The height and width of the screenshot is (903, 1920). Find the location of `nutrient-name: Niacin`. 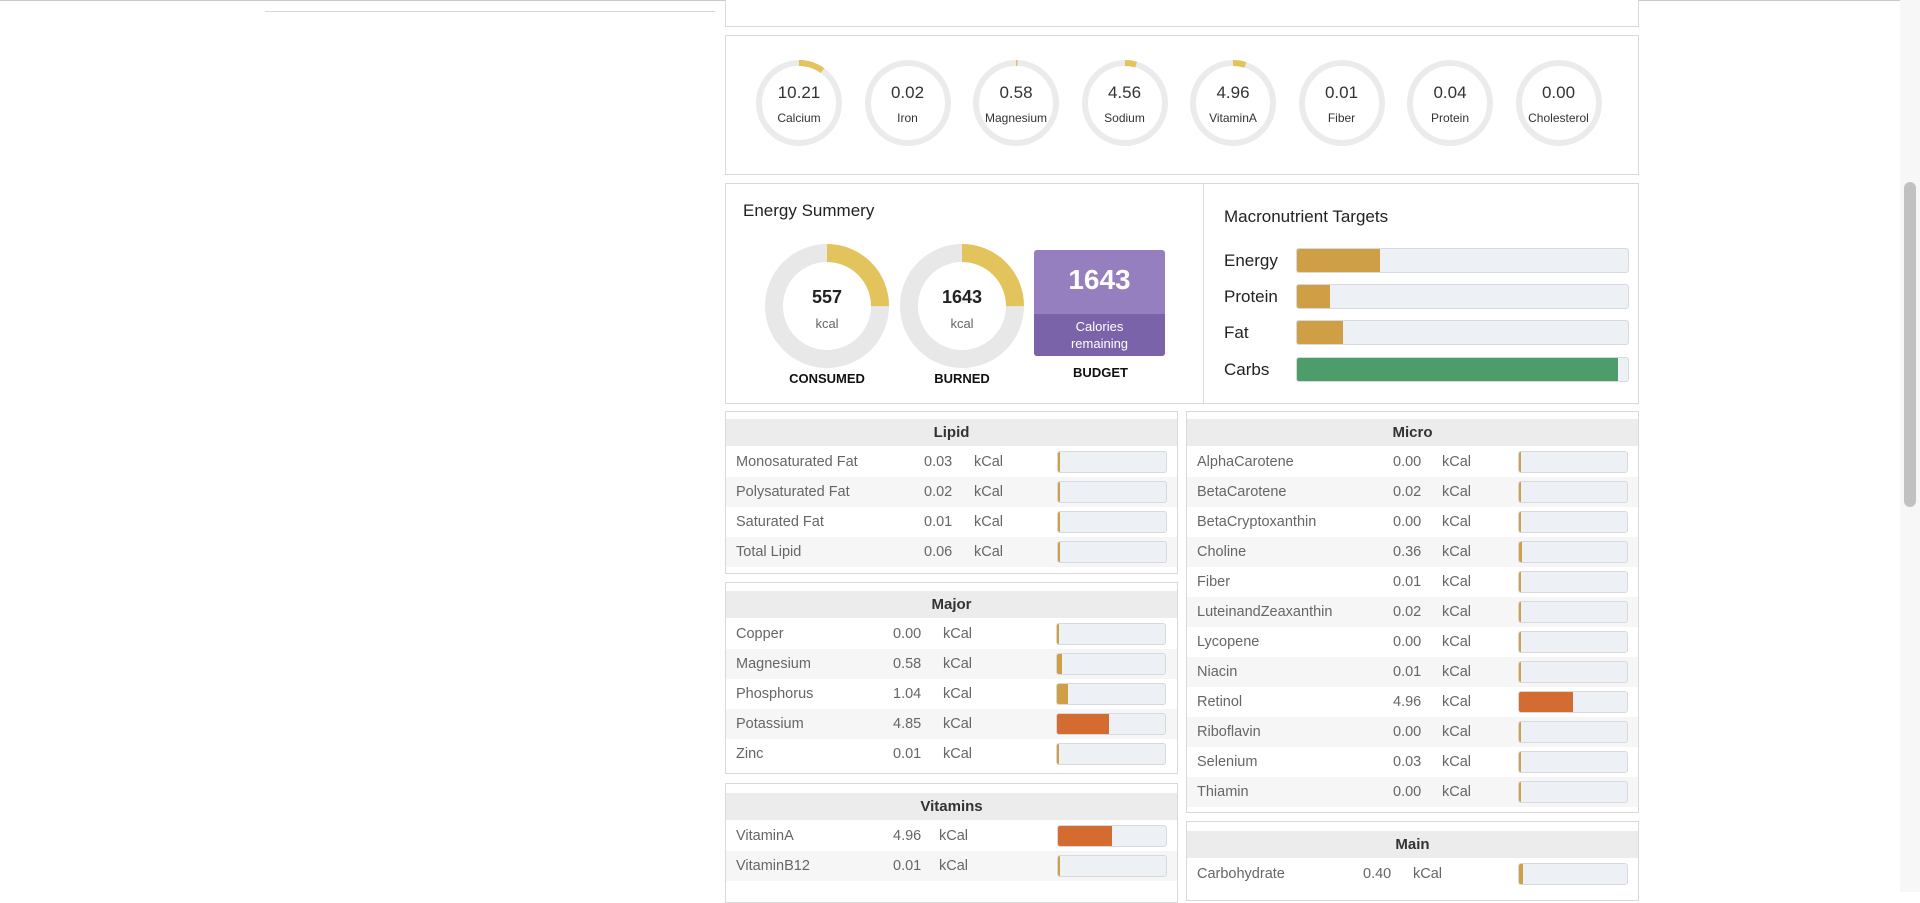

nutrient-name: Niacin is located at coordinates (1217, 672).